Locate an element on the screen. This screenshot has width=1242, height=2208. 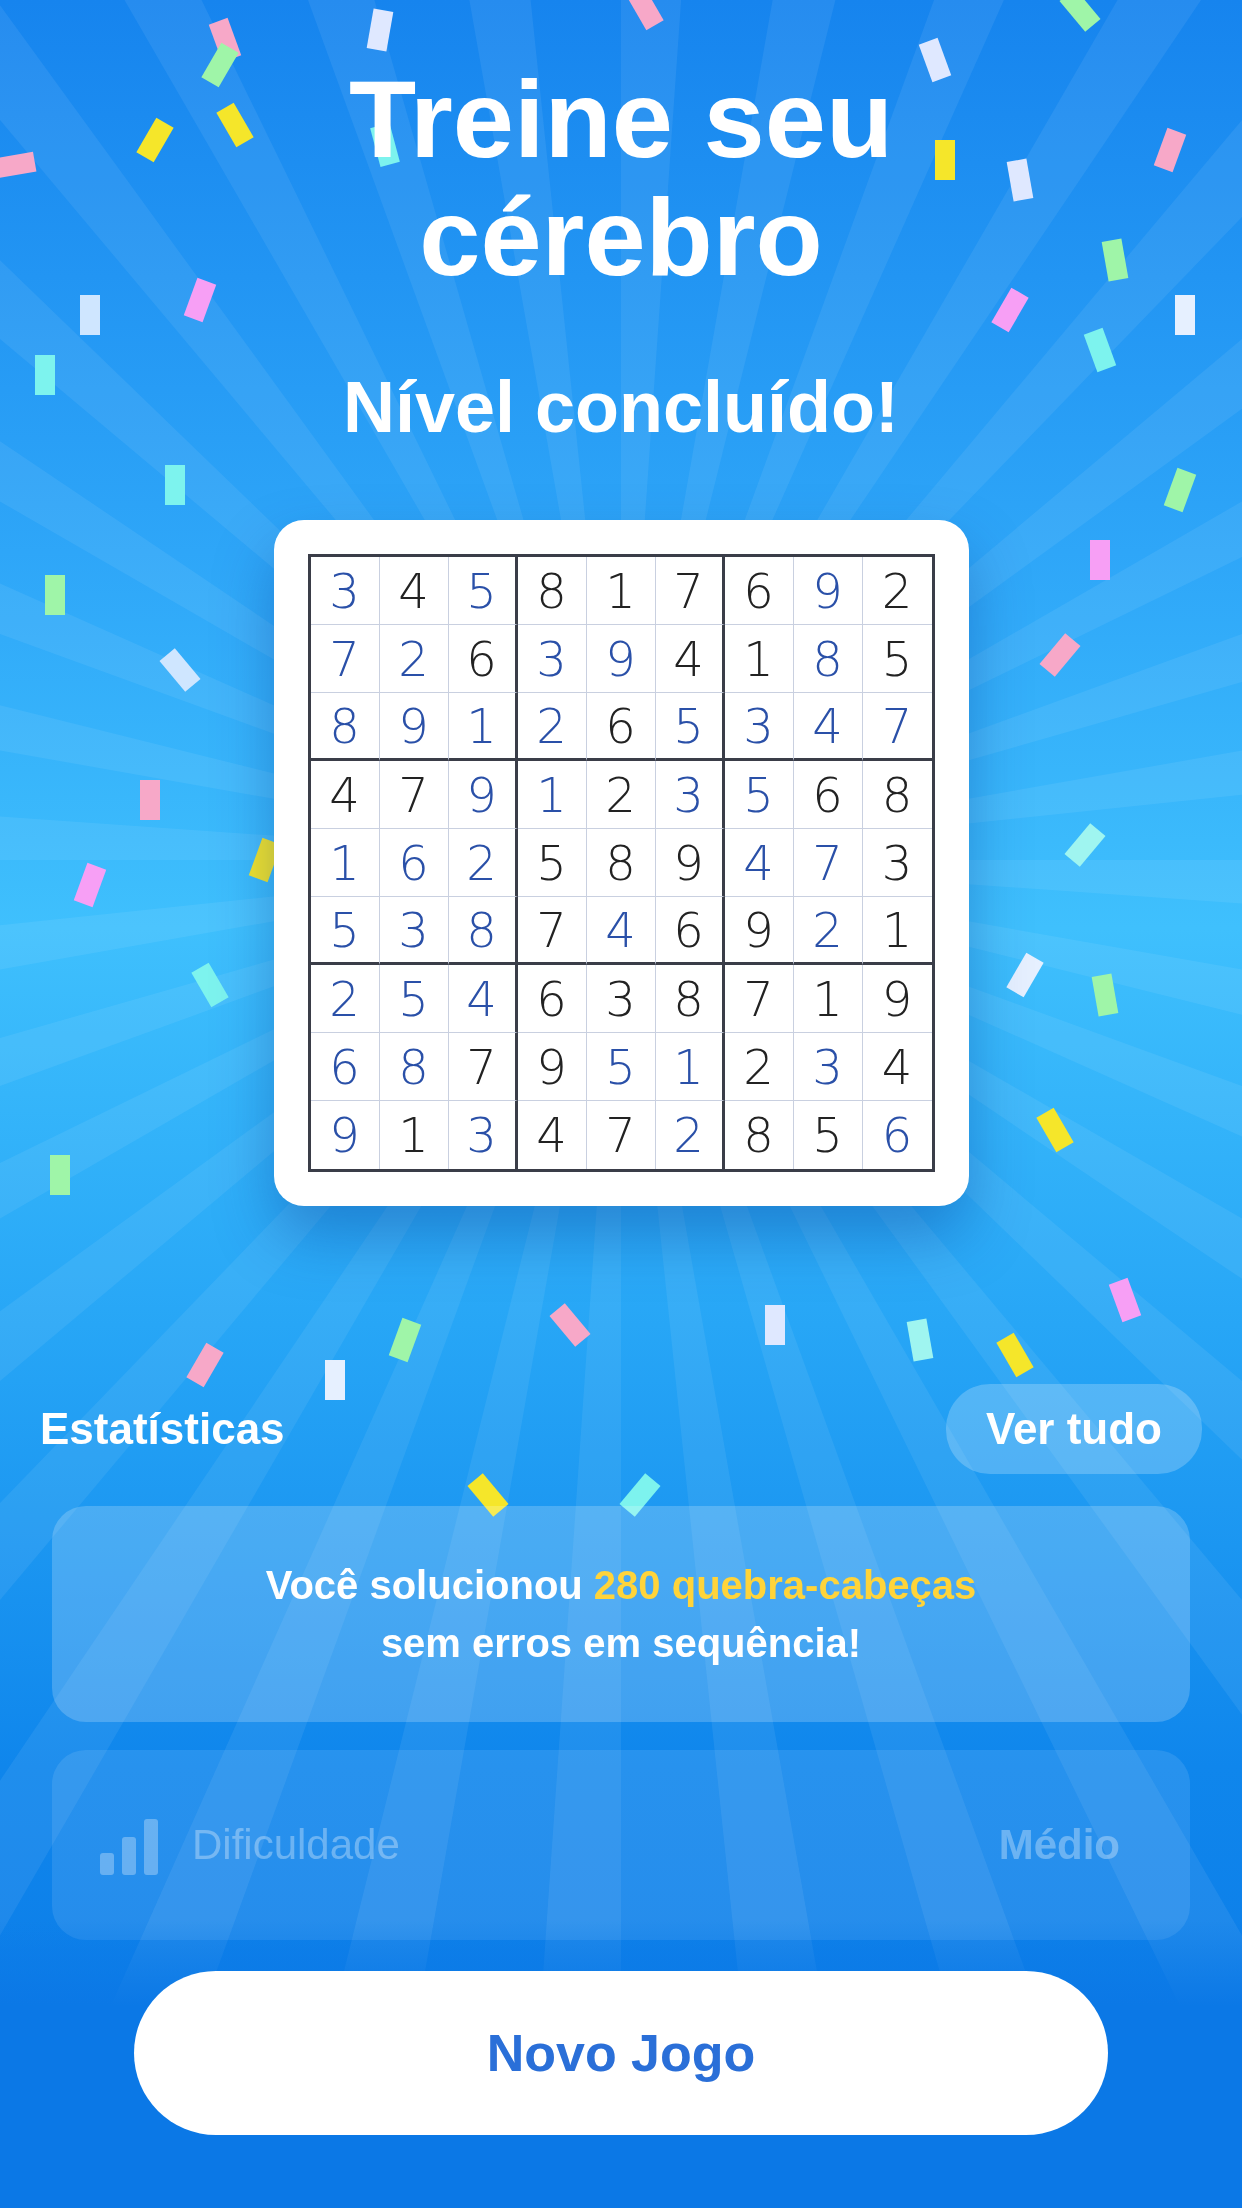
streak-message: Você solucionou 280 quebra-cabeças sem erros em sequência! is located at coordinates (621, 1614).